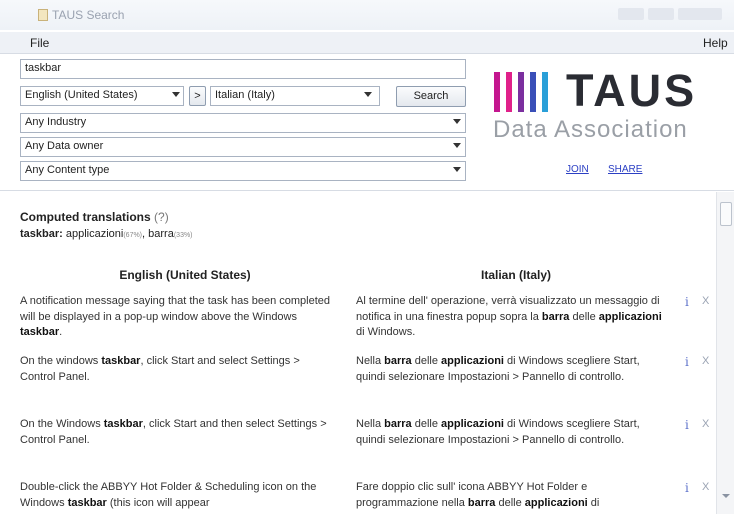 This screenshot has height=514, width=734. Describe the element at coordinates (367, 15) in the screenshot. I see `window-titlebar: TAUS Search` at that location.